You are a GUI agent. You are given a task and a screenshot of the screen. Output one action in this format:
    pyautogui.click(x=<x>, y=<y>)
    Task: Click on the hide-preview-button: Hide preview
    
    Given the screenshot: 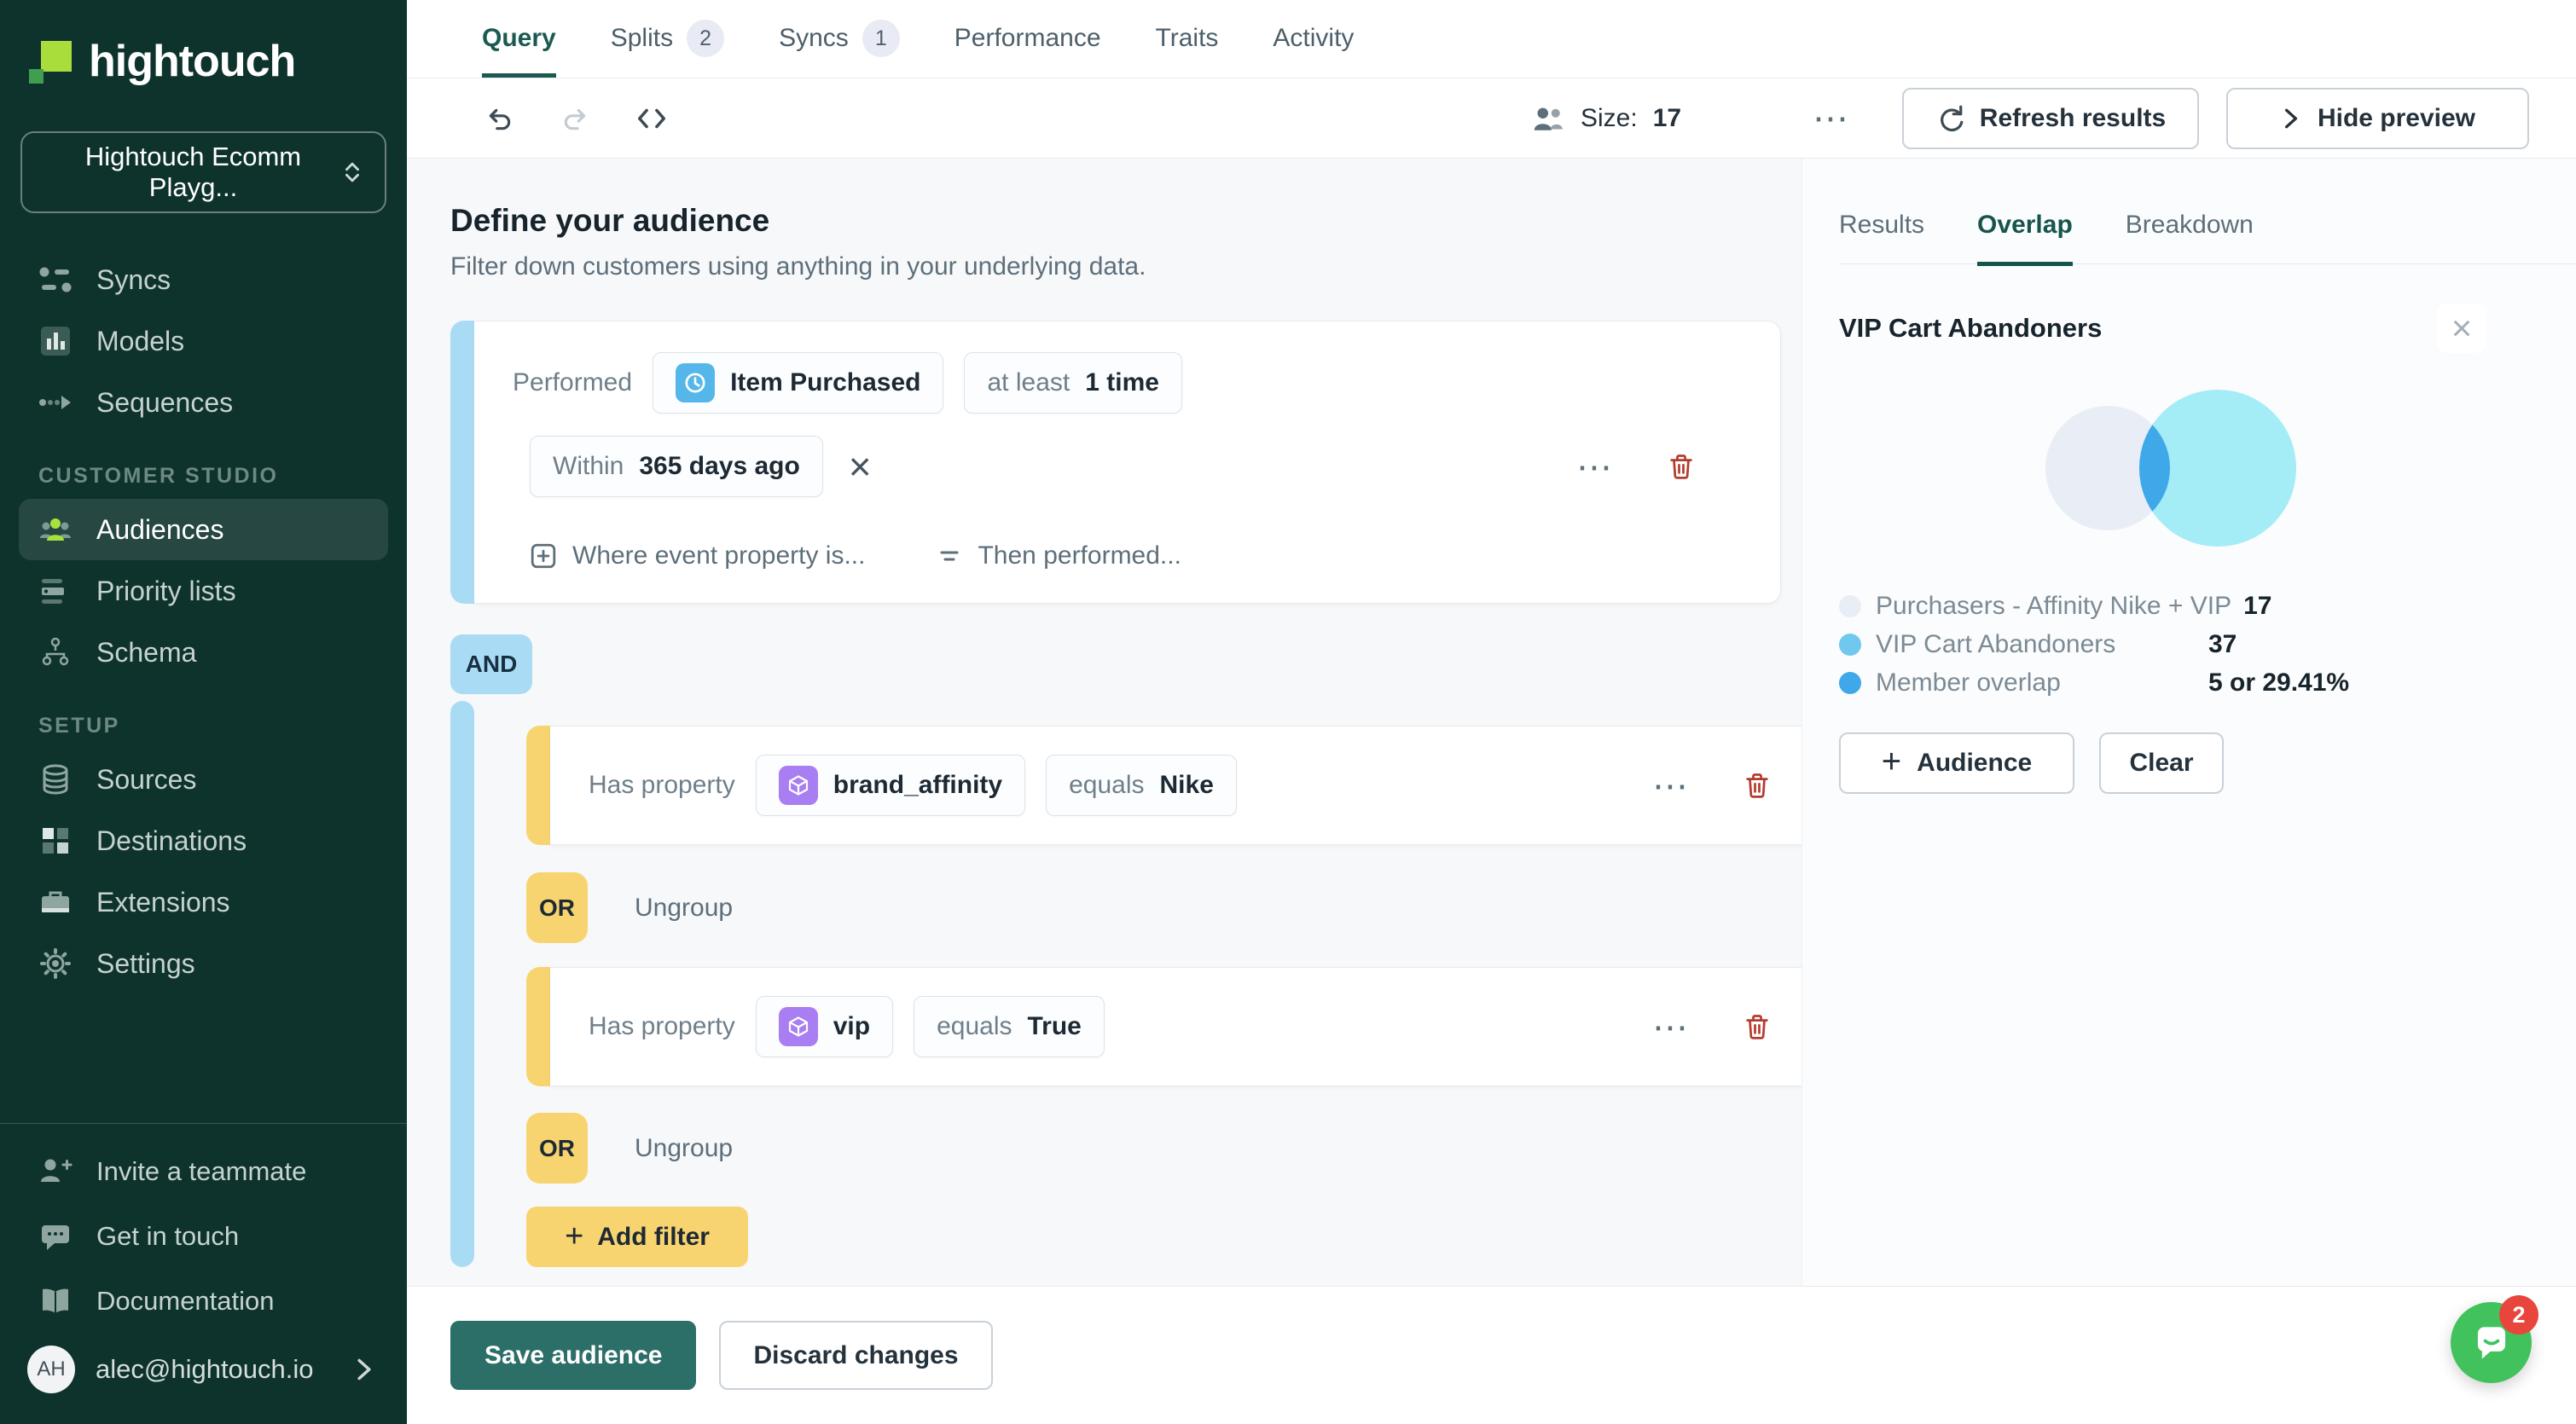 What is the action you would take?
    pyautogui.click(x=2377, y=118)
    